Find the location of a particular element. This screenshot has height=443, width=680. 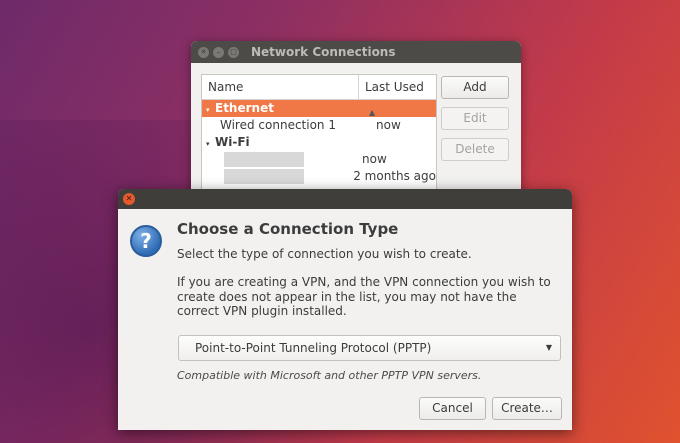

column-header-name: Name is located at coordinates (280, 87).